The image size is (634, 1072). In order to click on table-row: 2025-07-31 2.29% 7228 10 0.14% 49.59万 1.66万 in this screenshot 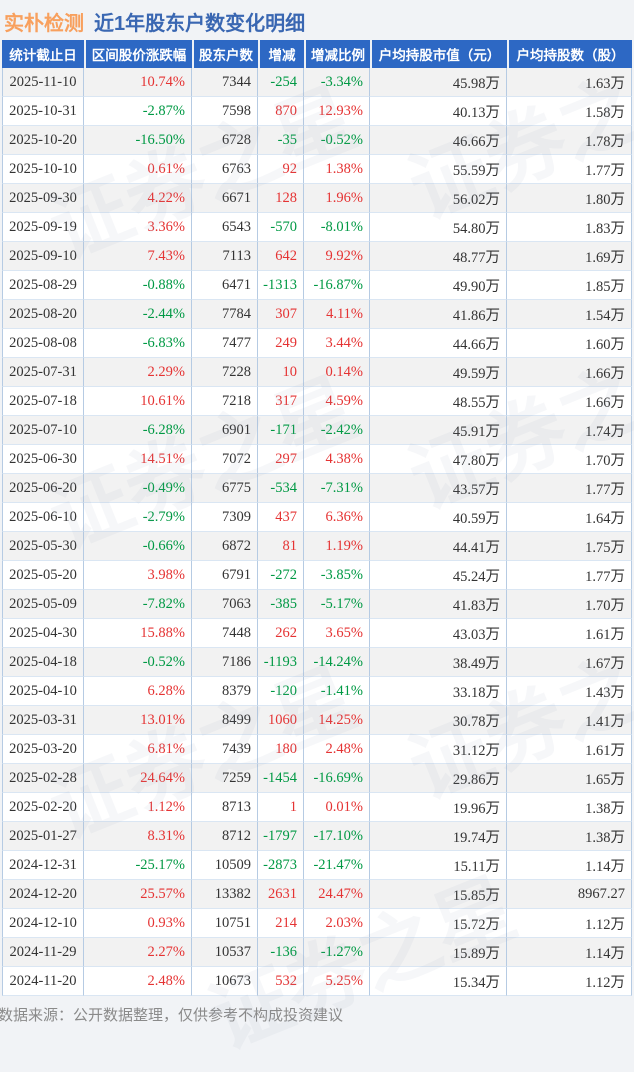, I will do `click(317, 372)`.